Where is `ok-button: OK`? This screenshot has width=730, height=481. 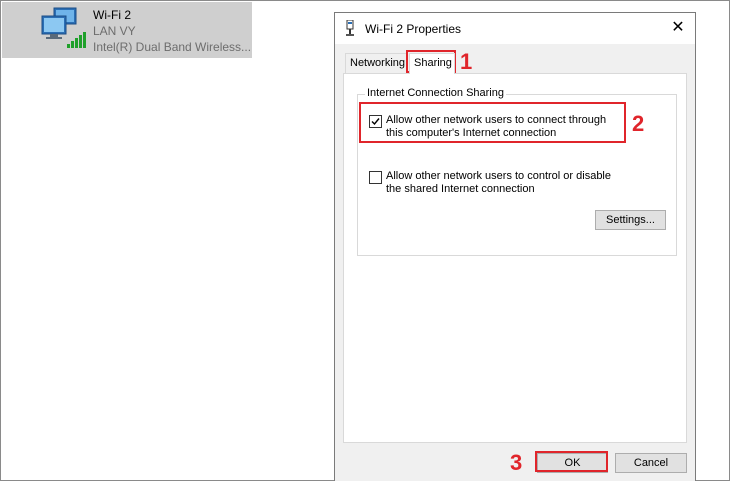
ok-button: OK is located at coordinates (572, 463).